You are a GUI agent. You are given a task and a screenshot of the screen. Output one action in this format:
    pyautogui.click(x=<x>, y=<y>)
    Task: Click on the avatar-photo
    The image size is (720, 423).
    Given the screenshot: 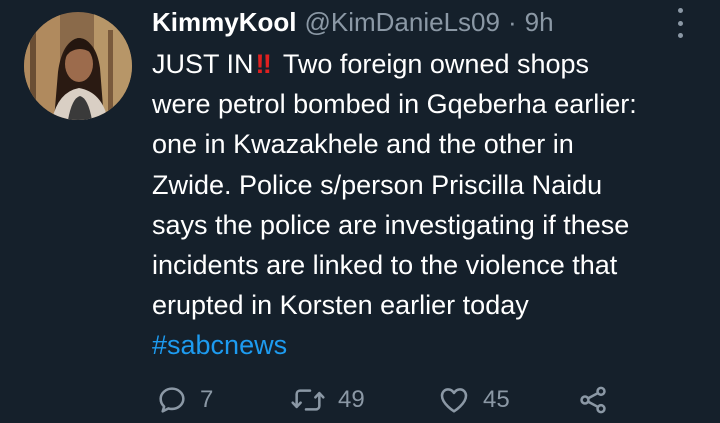 What is the action you would take?
    pyautogui.click(x=78, y=66)
    